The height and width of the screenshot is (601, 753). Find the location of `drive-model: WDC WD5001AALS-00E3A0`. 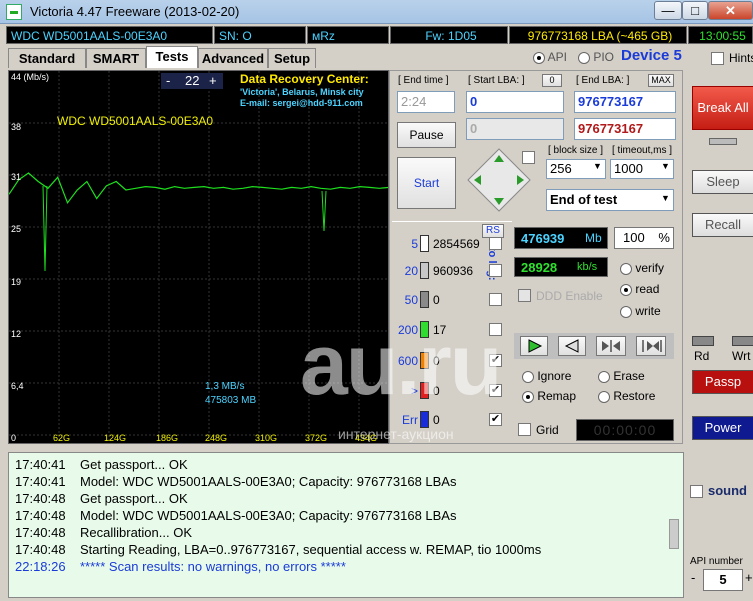

drive-model: WDC WD5001AALS-00E3A0 is located at coordinates (109, 35).